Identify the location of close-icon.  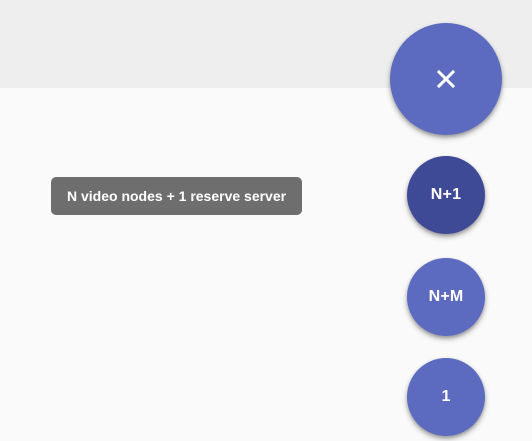
(446, 79).